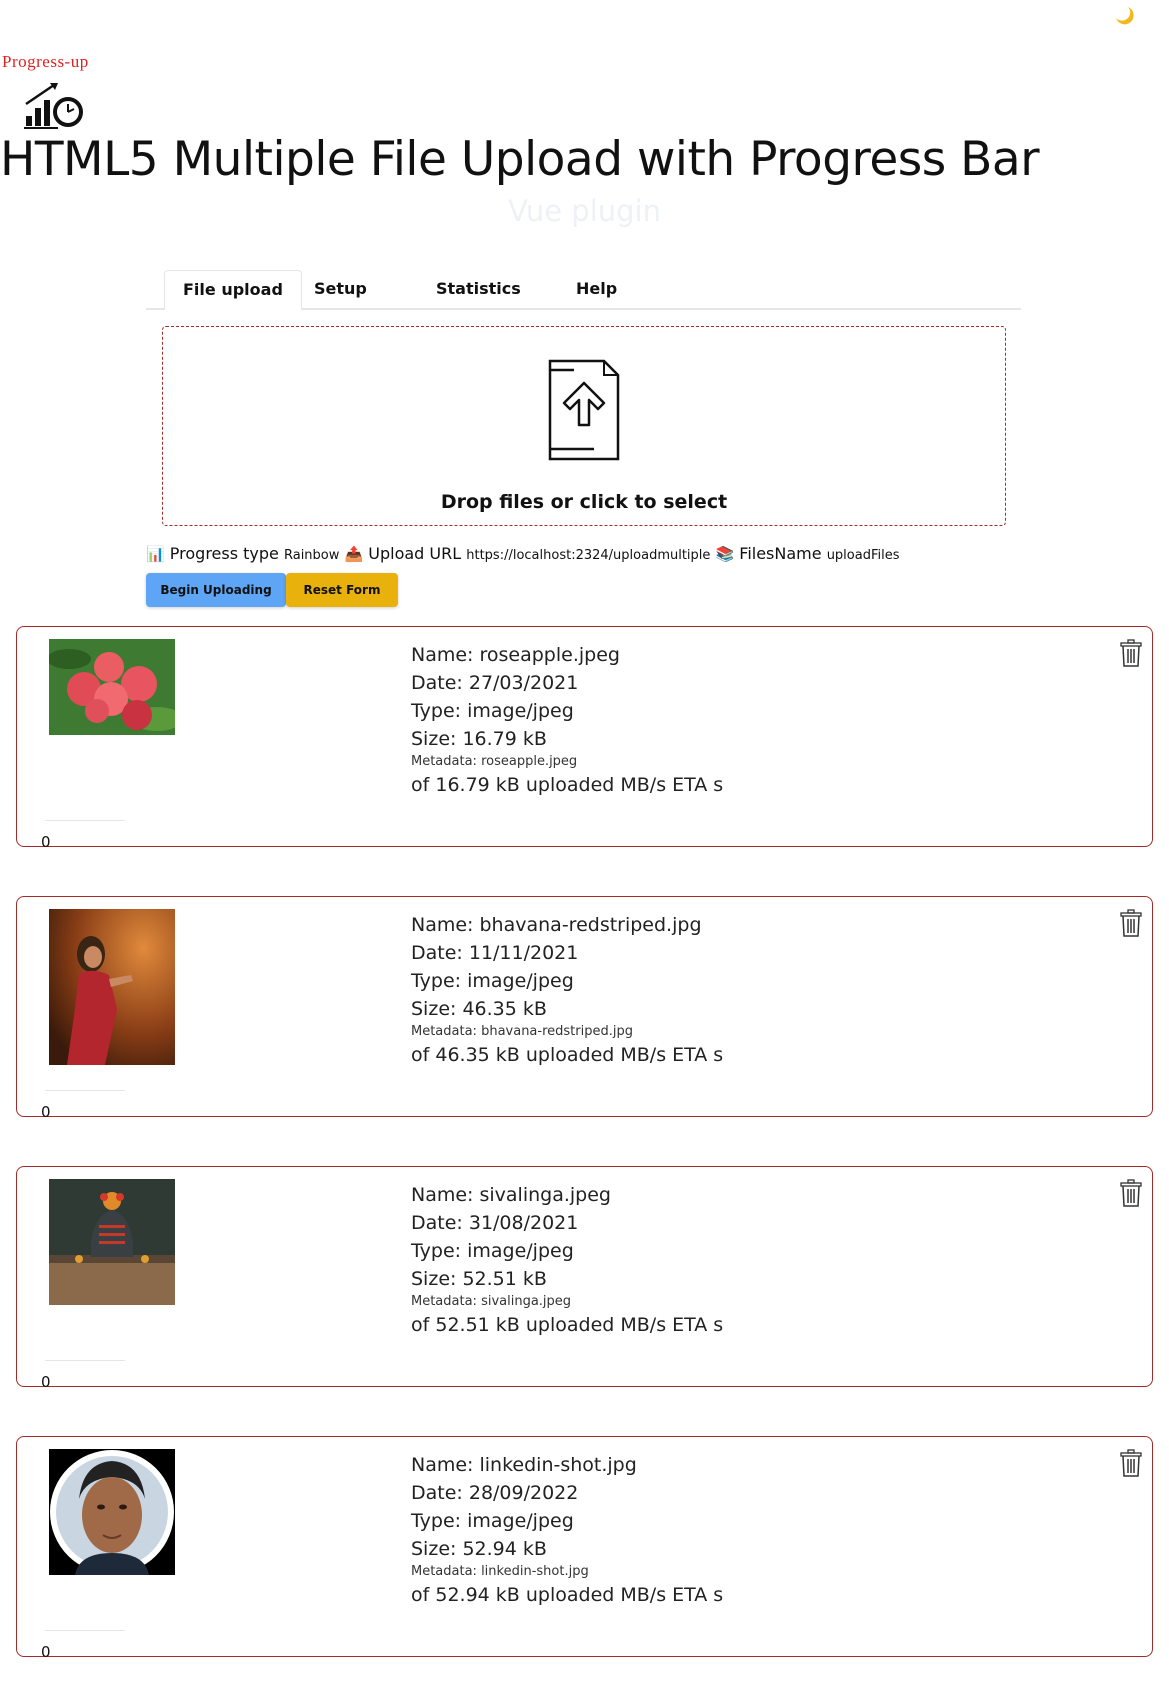 This screenshot has height=1684, width=1169. I want to click on file-upload-icon, so click(584, 410).